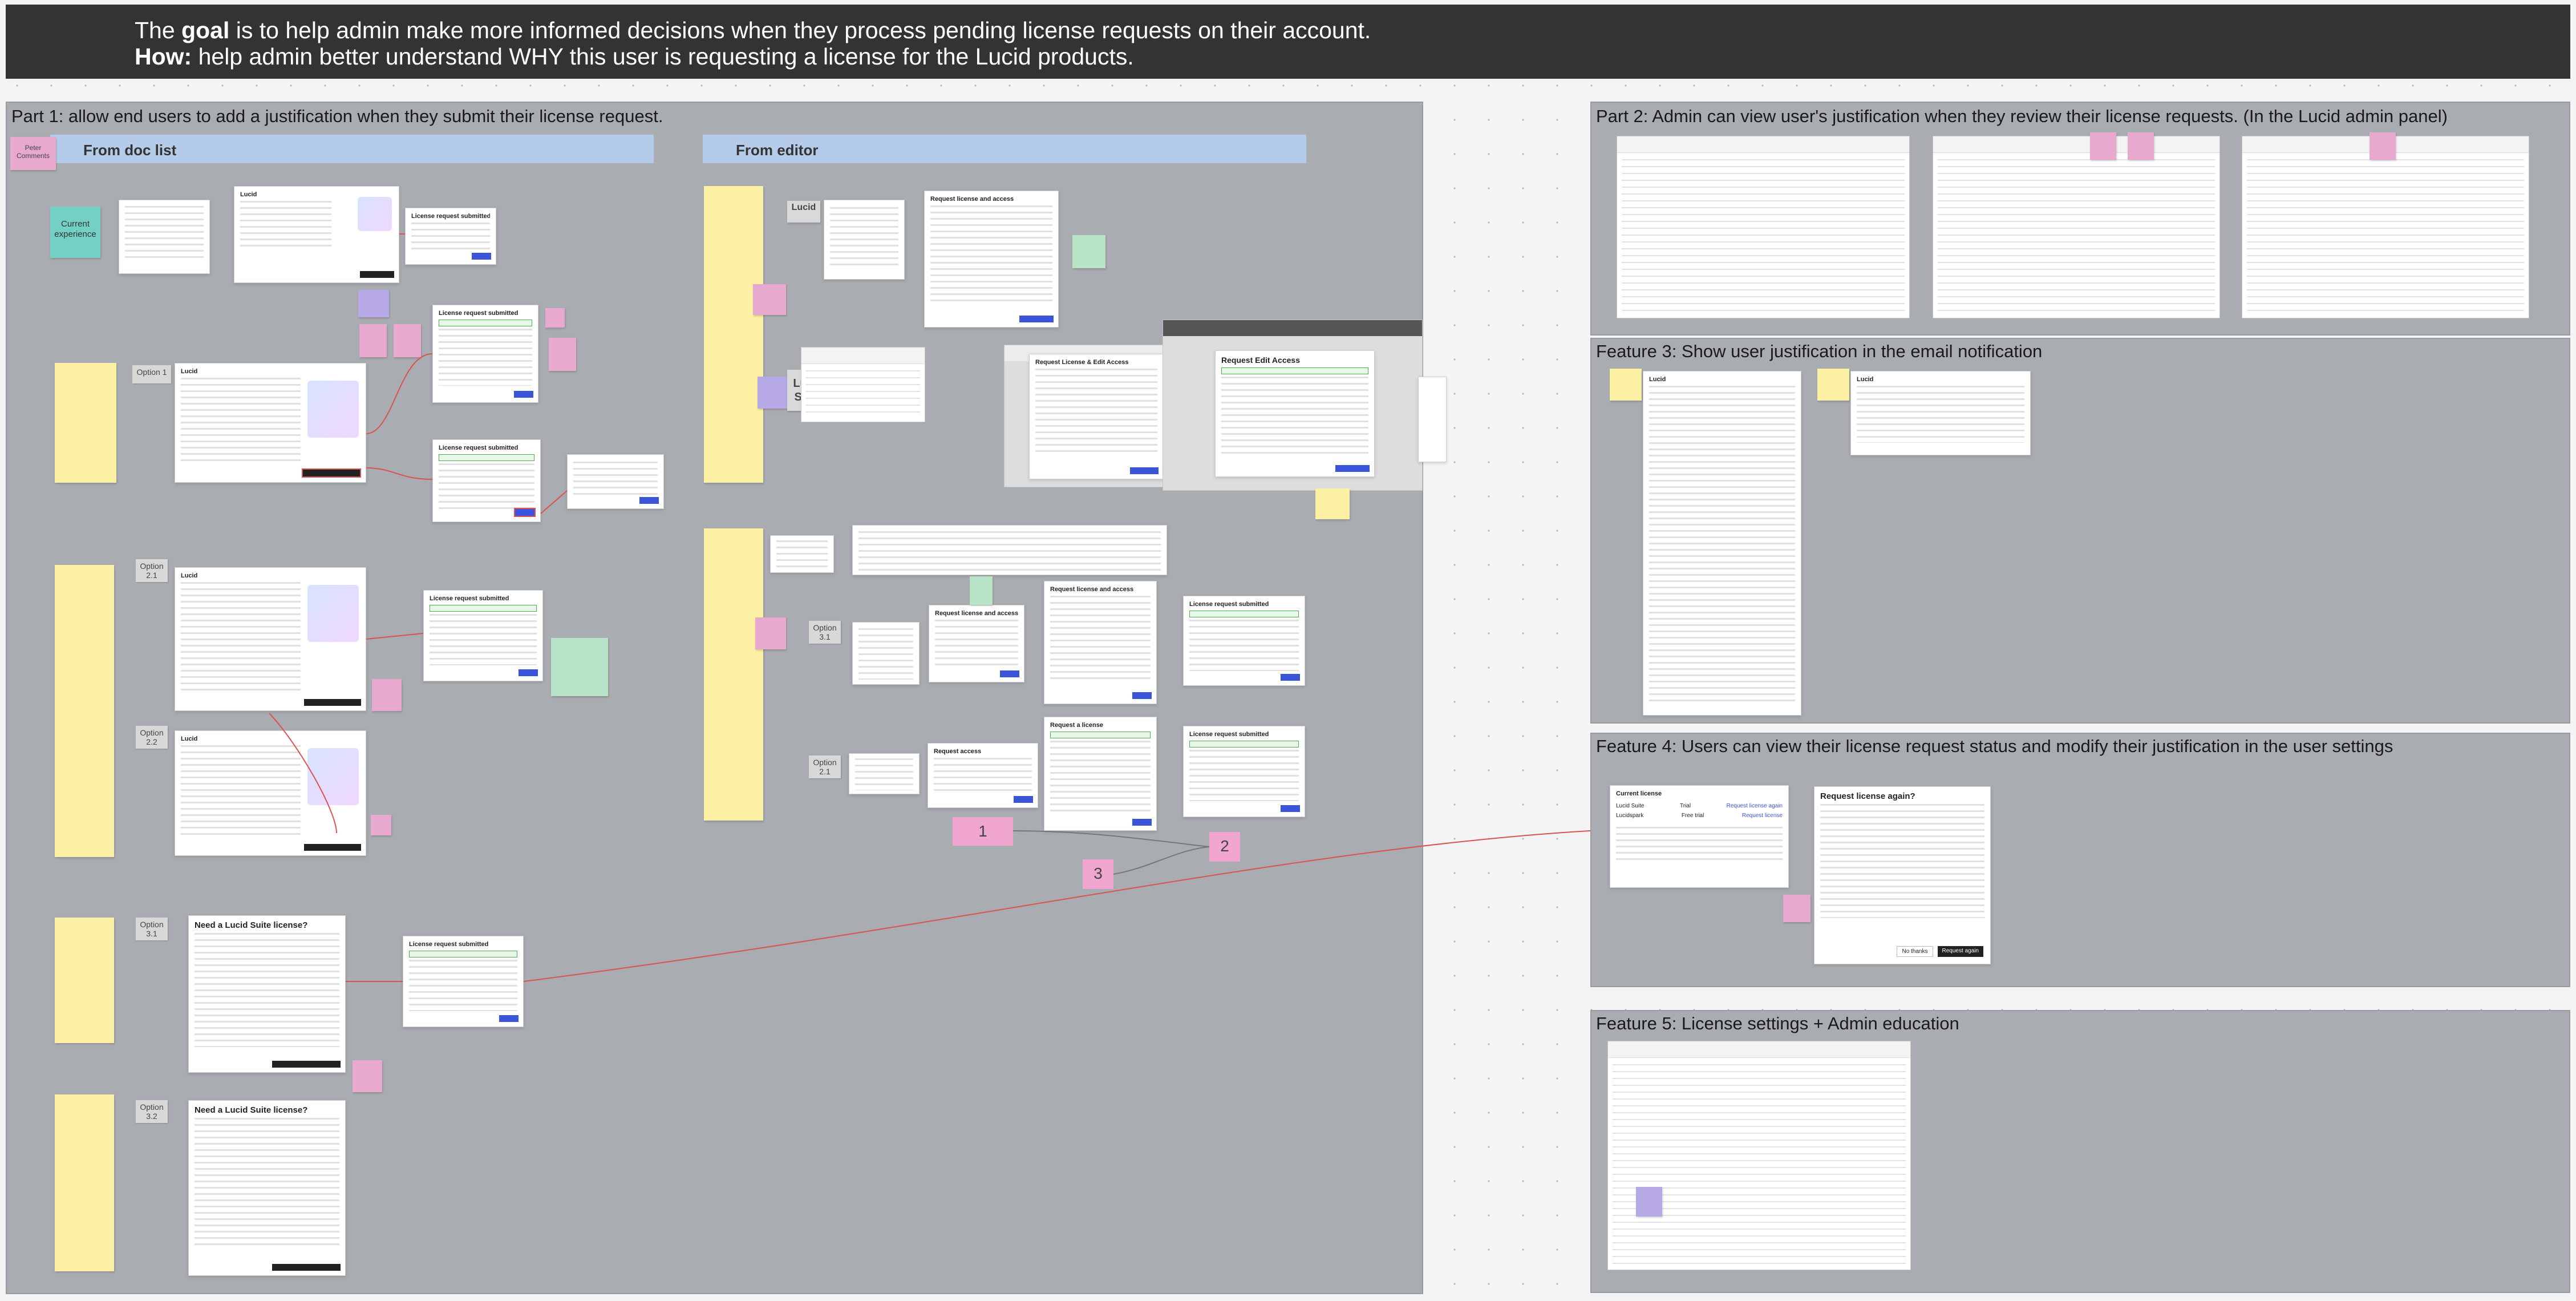 The width and height of the screenshot is (2576, 1301). I want to click on part2-pink-c, so click(2383, 146).